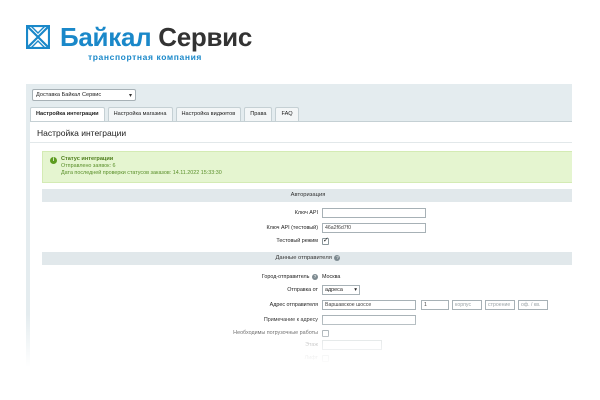 The width and height of the screenshot is (600, 400). What do you see at coordinates (38, 37) in the screenshot?
I see `logo-mark-icon` at bounding box center [38, 37].